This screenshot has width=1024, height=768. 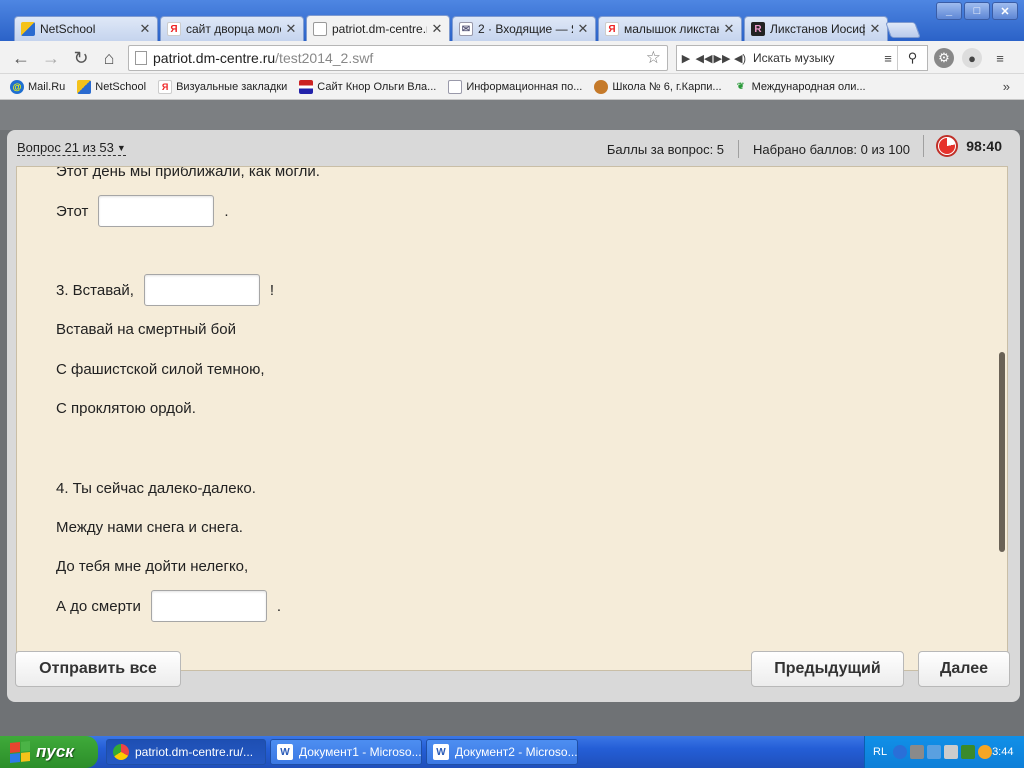 I want to click on extension-icon: ⚙, so click(x=944, y=58).